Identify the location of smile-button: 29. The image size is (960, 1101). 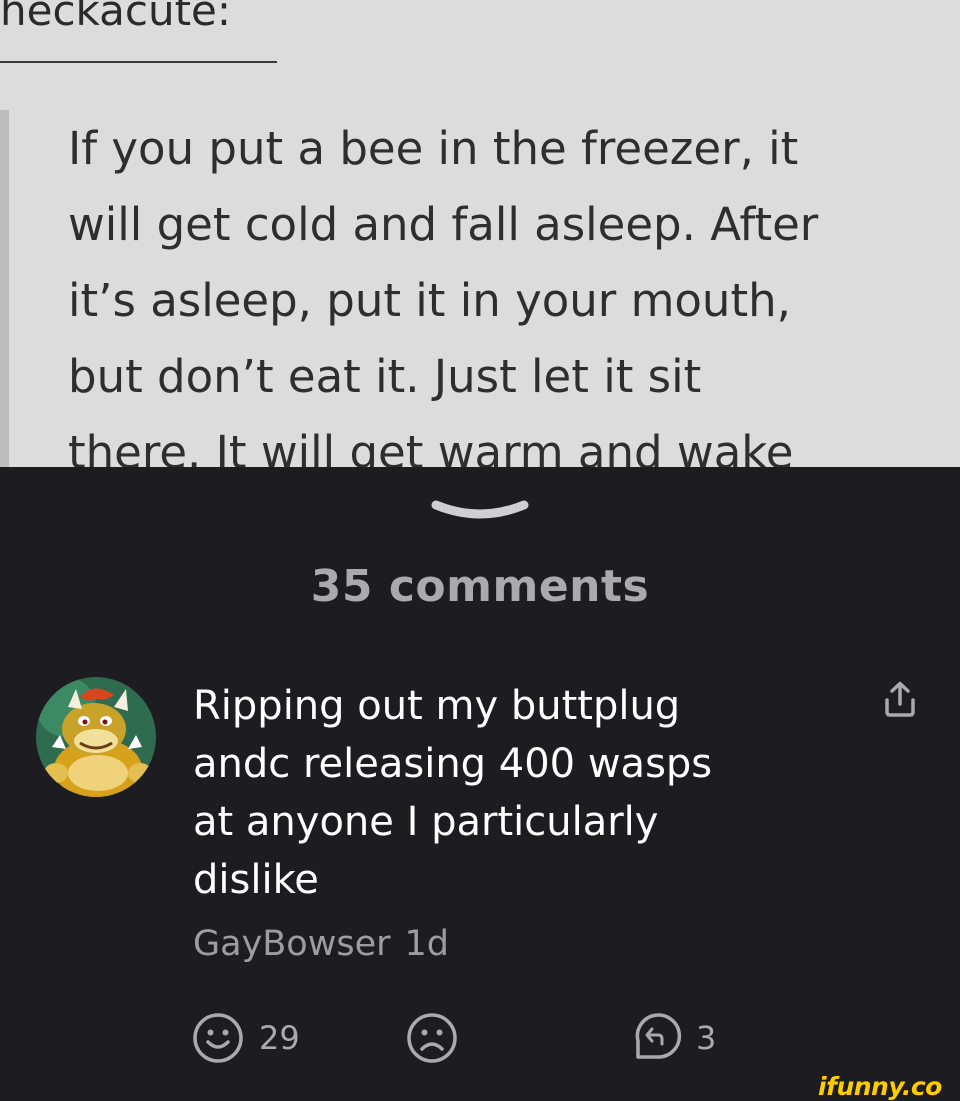
(245, 1038).